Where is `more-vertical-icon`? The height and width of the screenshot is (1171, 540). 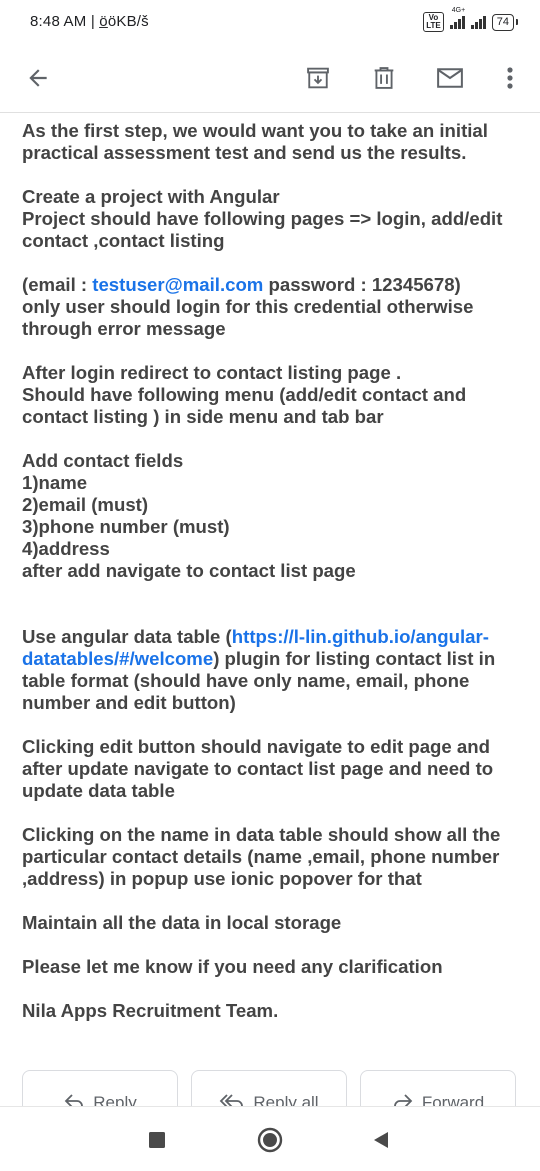
more-vertical-icon is located at coordinates (510, 78).